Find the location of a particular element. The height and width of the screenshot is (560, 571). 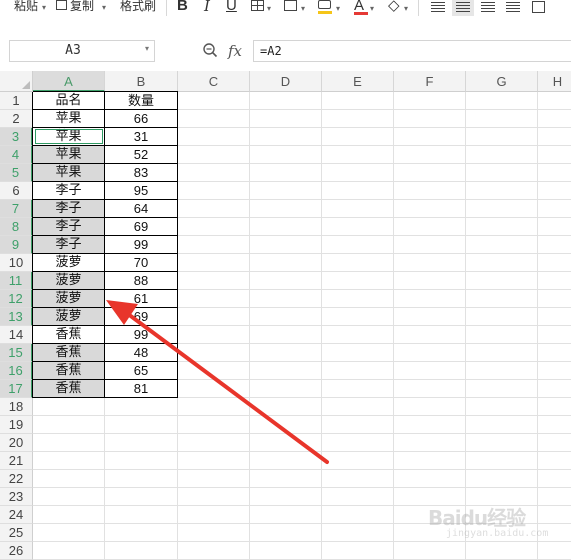

watermark: Baidu经验 jingyan.baidu.com is located at coordinates (495, 520).